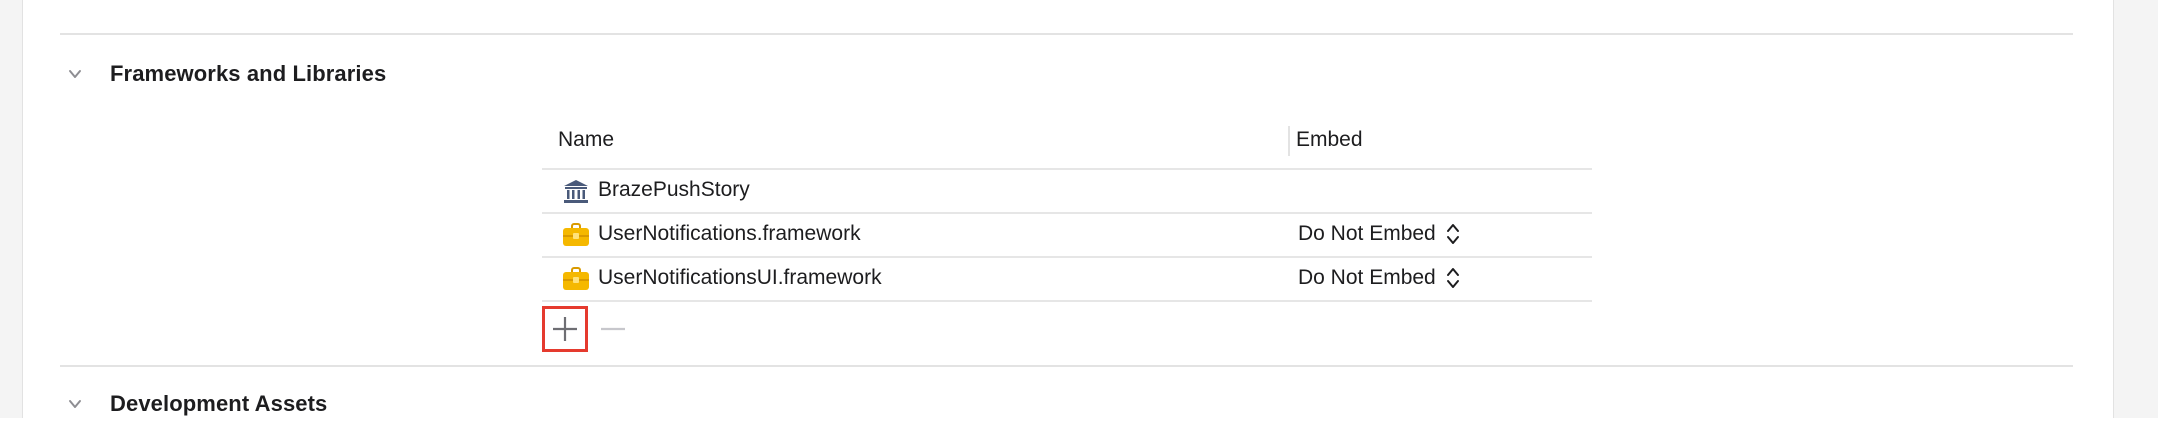  Describe the element at coordinates (729, 233) in the screenshot. I see `row-name: UserNotifications.framework` at that location.